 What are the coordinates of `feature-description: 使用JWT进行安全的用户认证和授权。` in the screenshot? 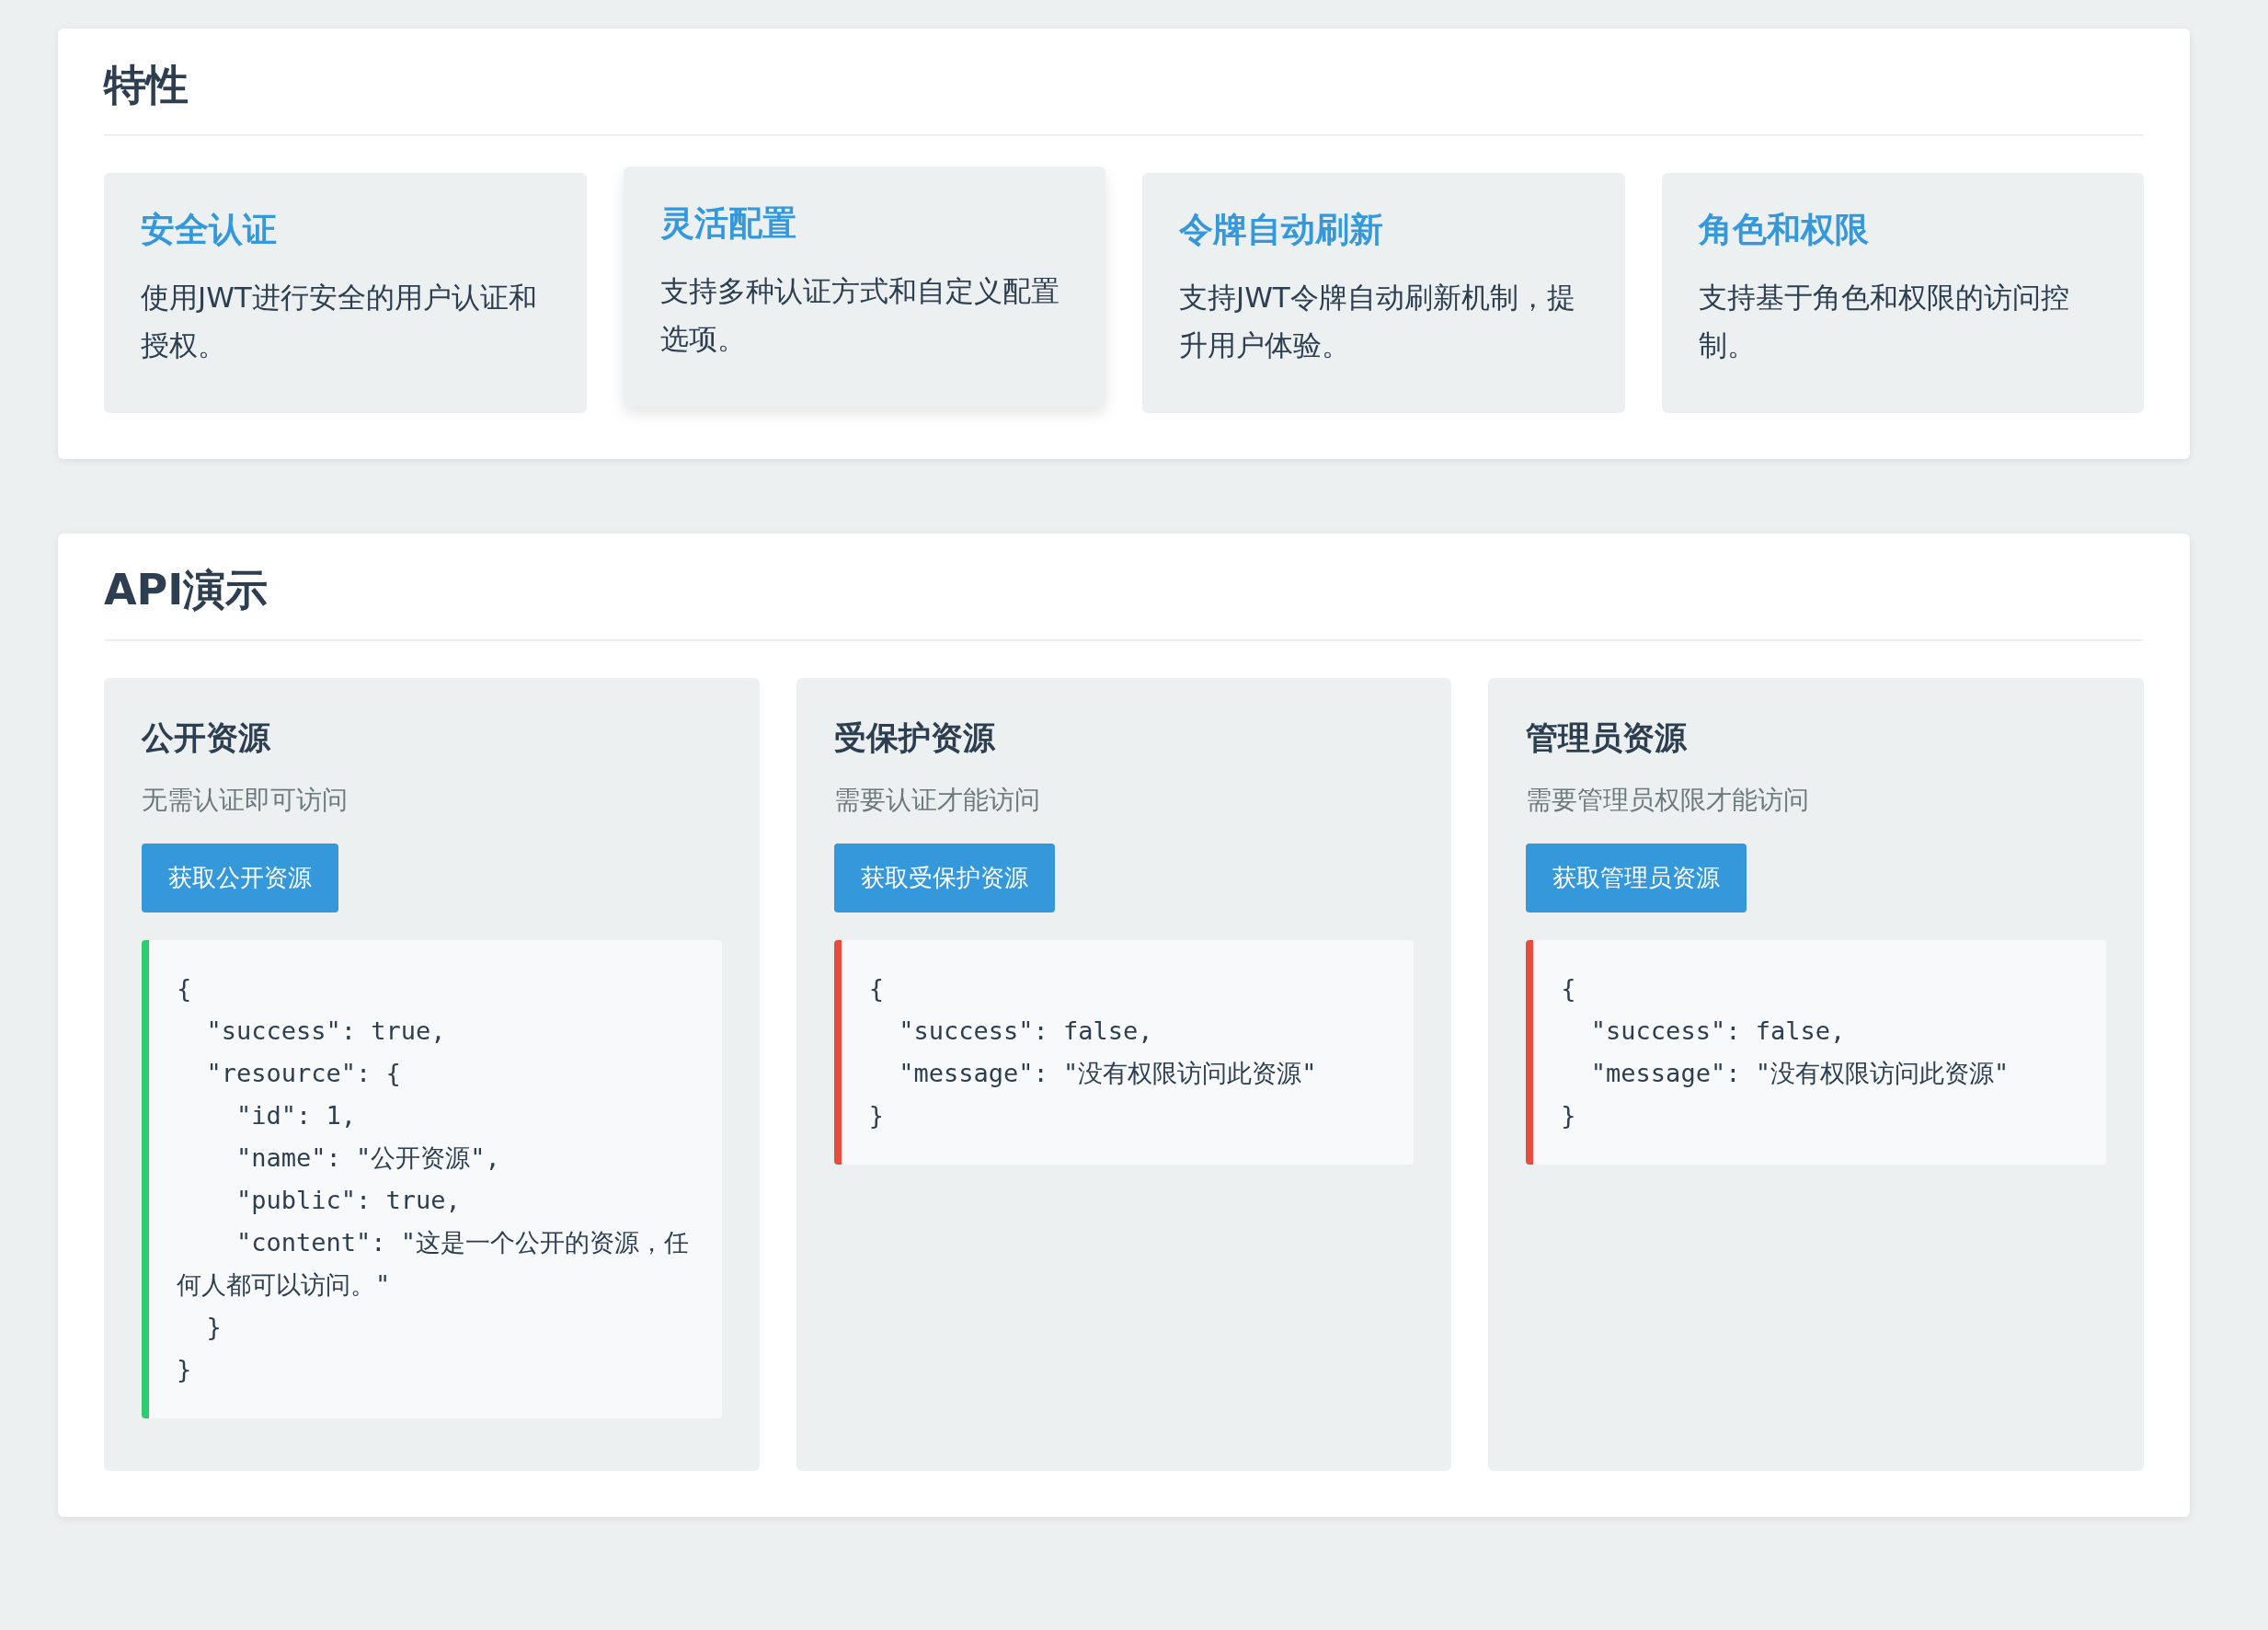 It's located at (339, 321).